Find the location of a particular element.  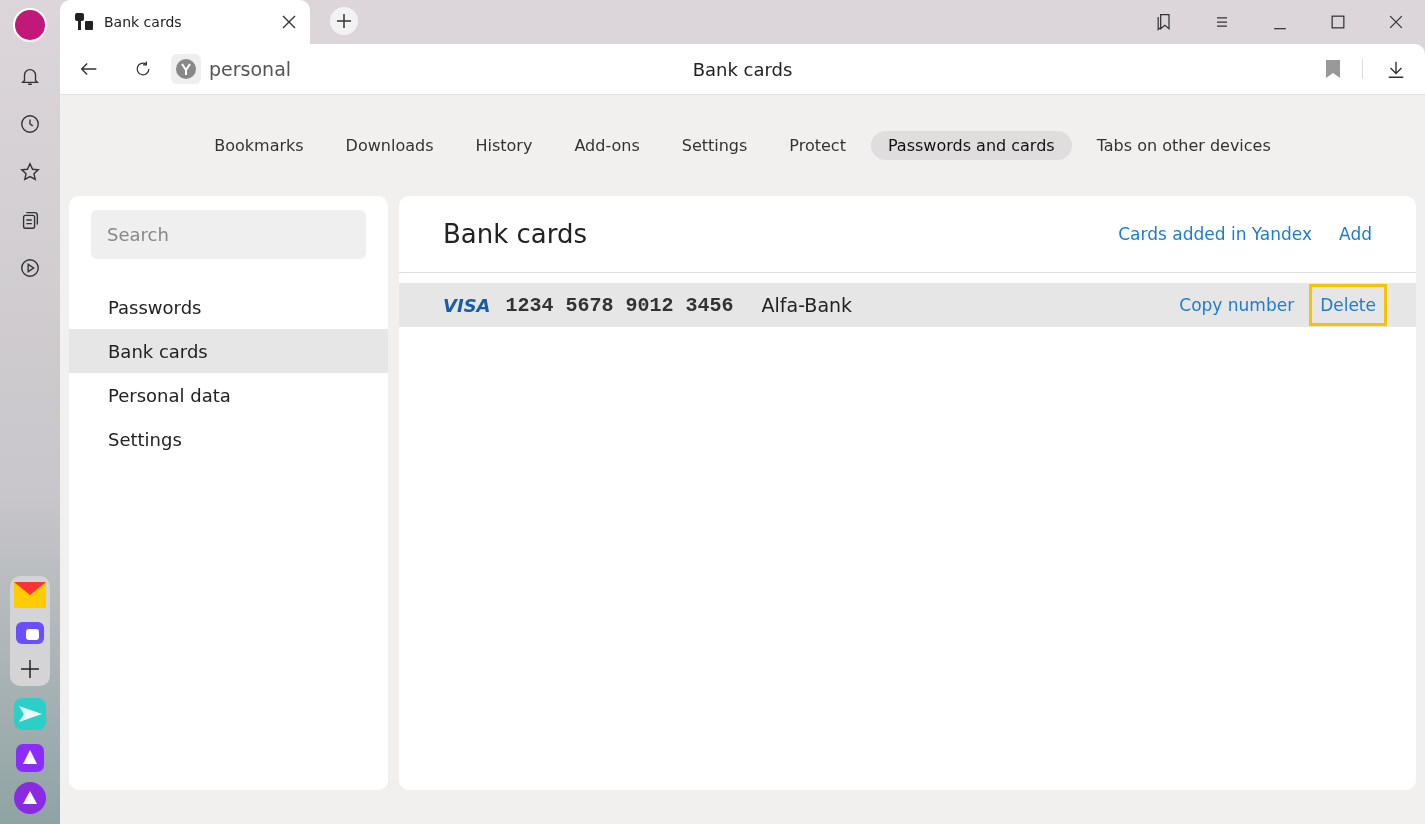

sidebar-item: Settings is located at coordinates (228, 439).